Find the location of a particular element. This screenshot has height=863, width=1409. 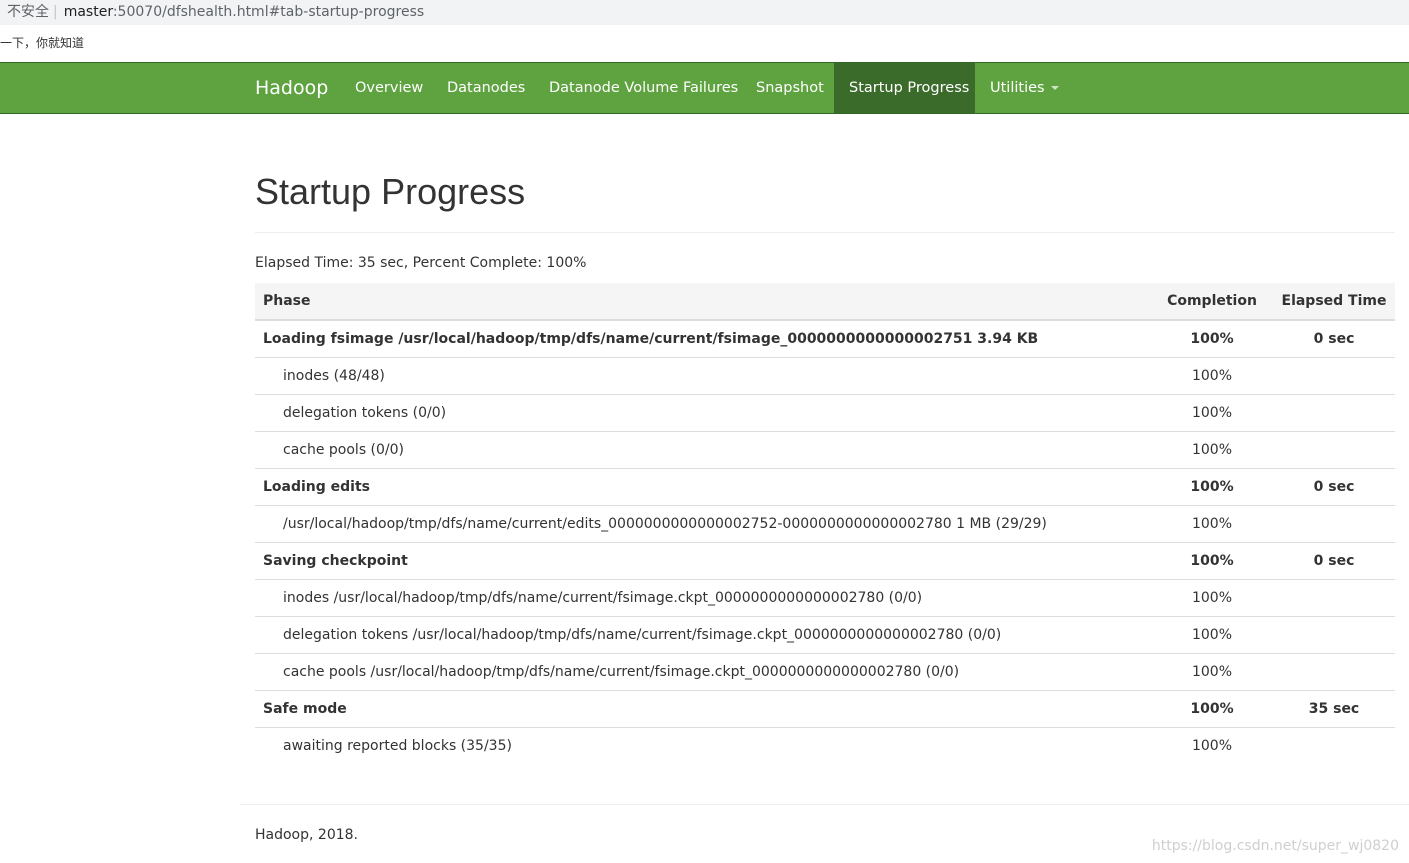

watermark-text: https://blog.csdn.net/super_wj0820 is located at coordinates (1275, 846).